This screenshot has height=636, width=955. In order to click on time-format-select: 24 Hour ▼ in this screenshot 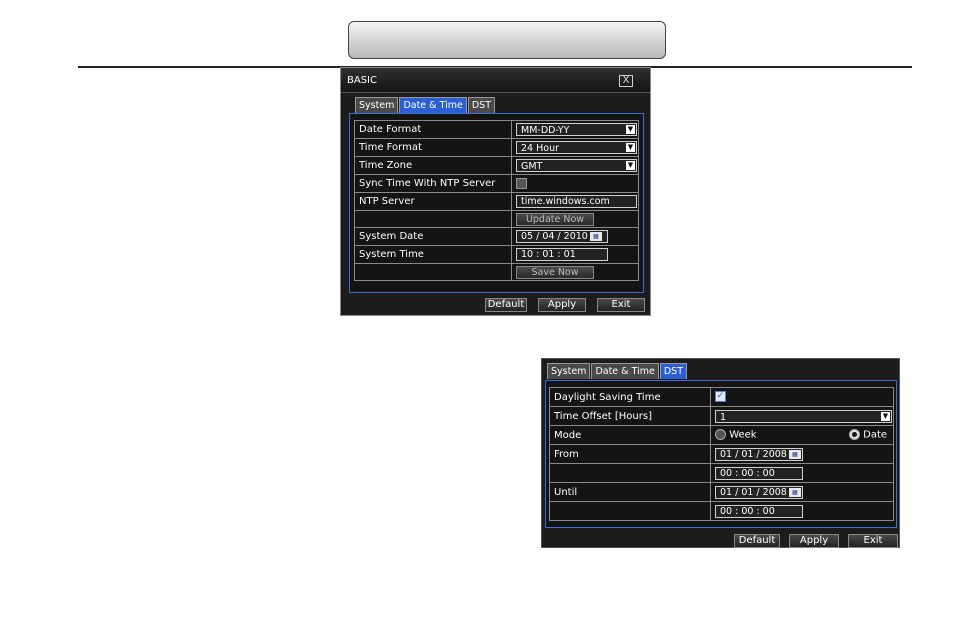, I will do `click(576, 147)`.